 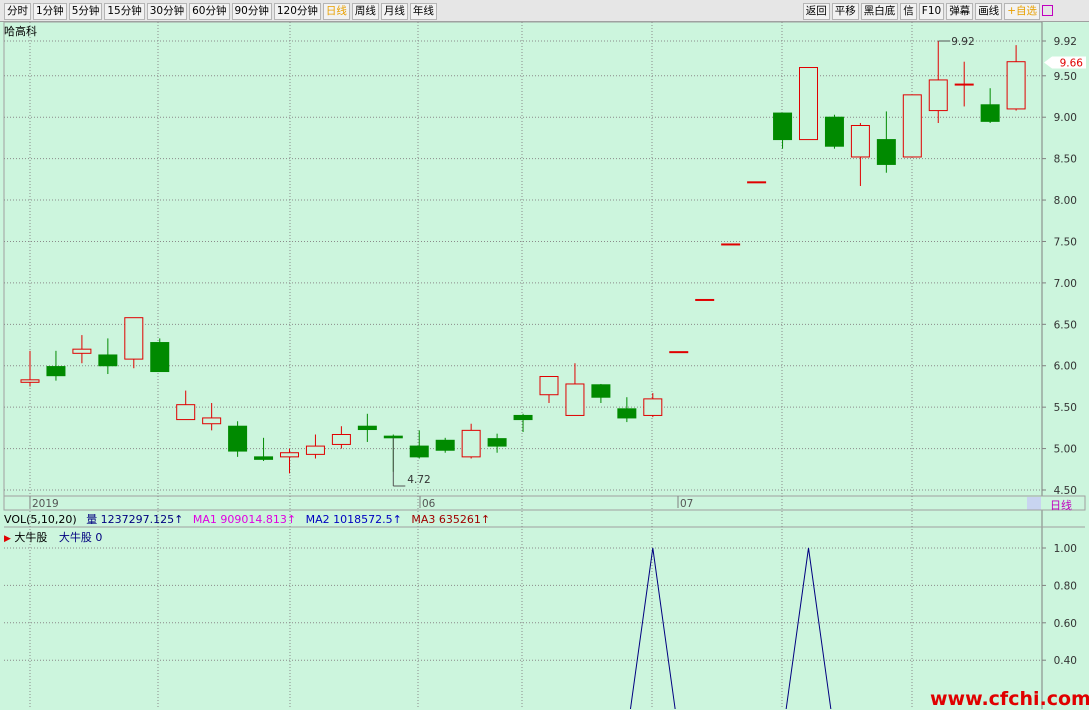 I want to click on indicator-line, so click(x=730, y=628).